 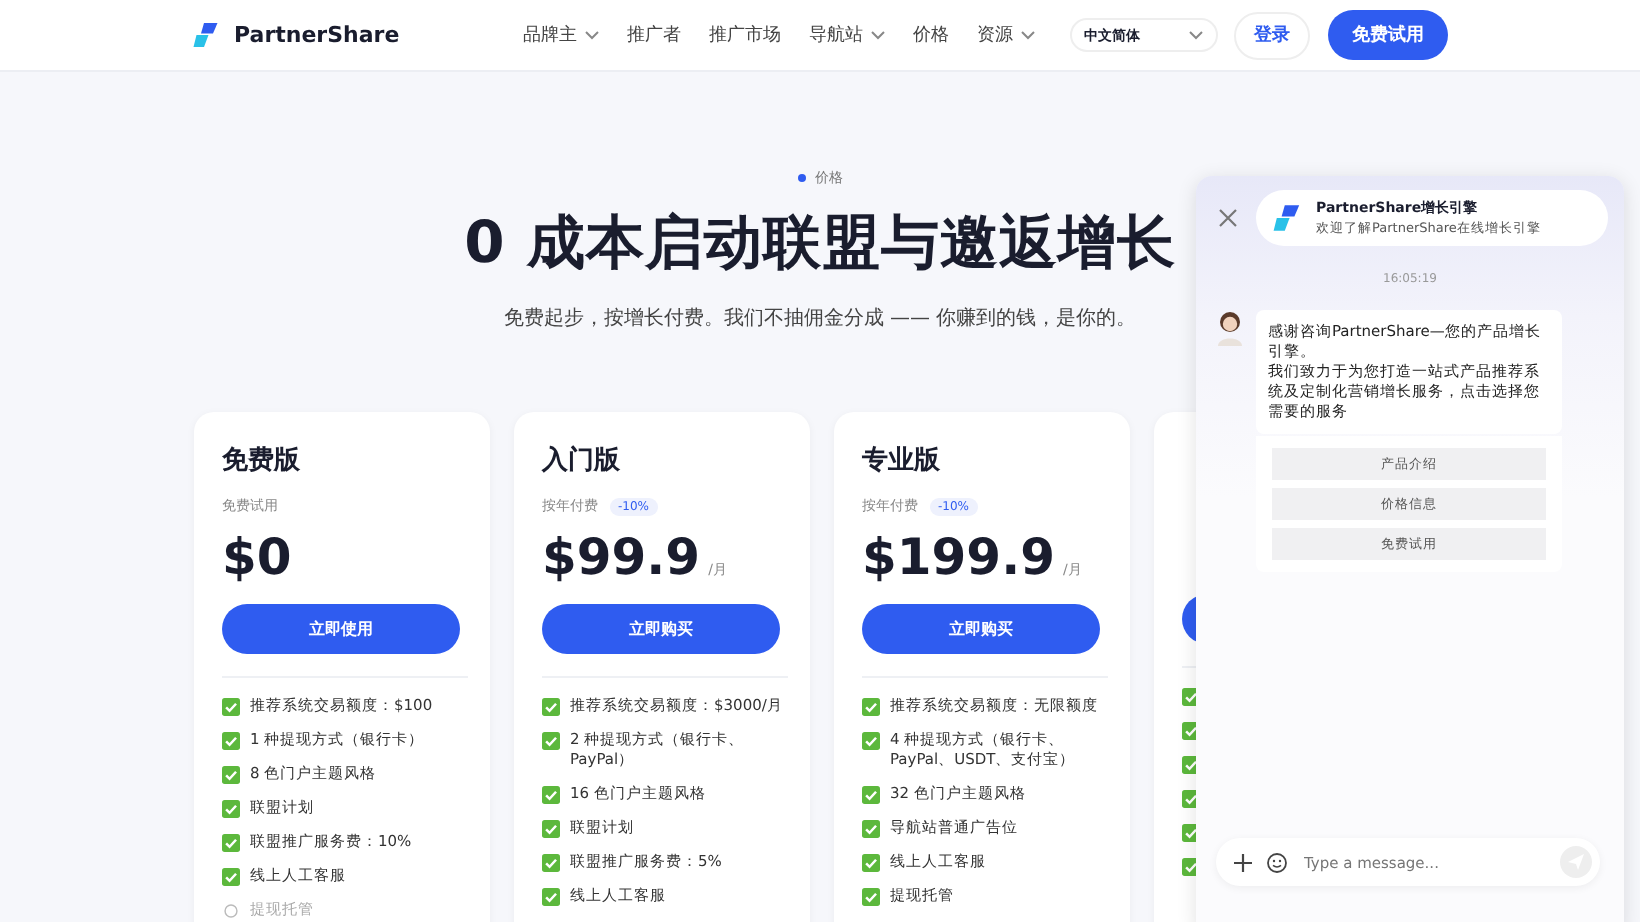 I want to click on nav-link: 价格, so click(x=931, y=35).